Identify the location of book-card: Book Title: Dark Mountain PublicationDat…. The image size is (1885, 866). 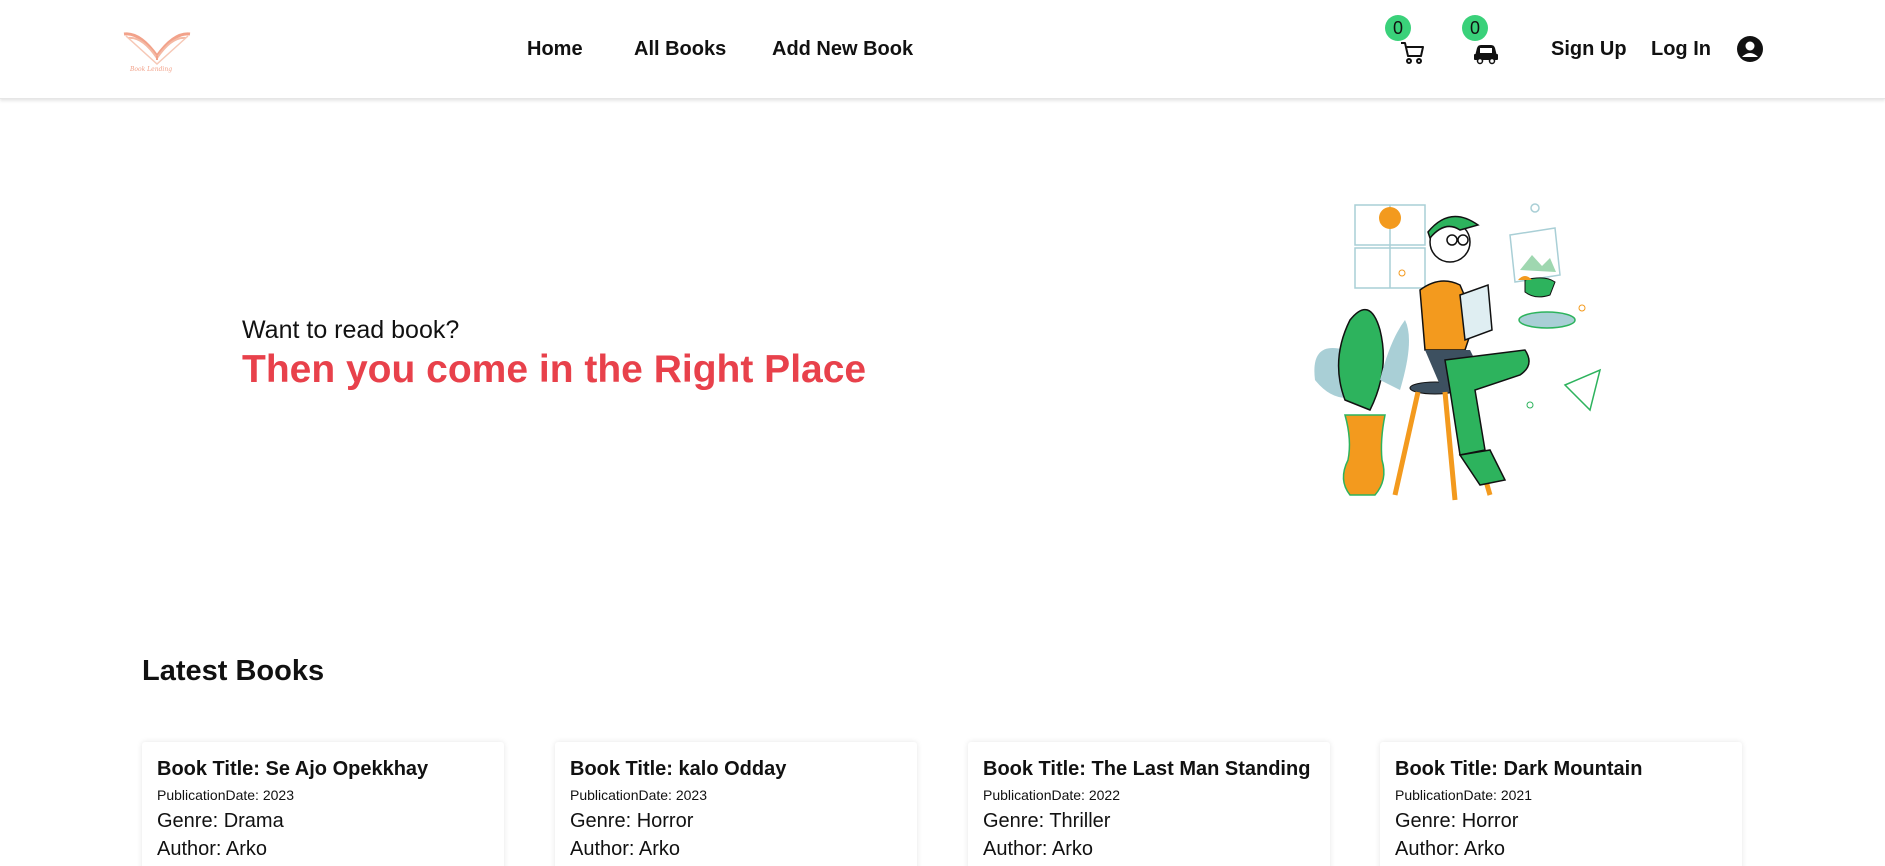
(1561, 804).